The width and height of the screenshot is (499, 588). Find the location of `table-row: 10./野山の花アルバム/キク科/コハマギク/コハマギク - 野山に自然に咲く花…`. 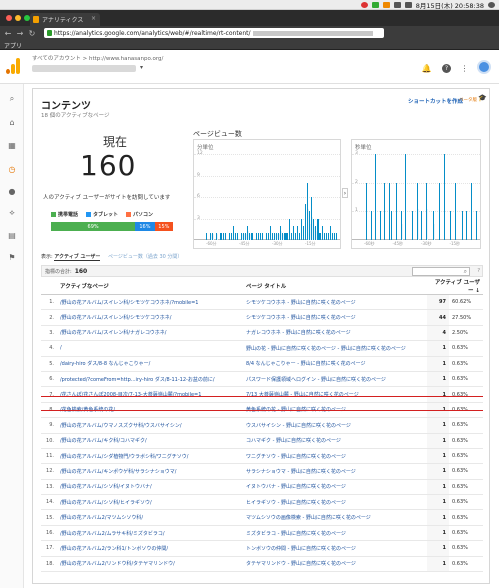

table-row: 10./野山の花アルバム/キク科/コハマギク/コハマギク - 野山に自然に咲く花… is located at coordinates (262, 441).